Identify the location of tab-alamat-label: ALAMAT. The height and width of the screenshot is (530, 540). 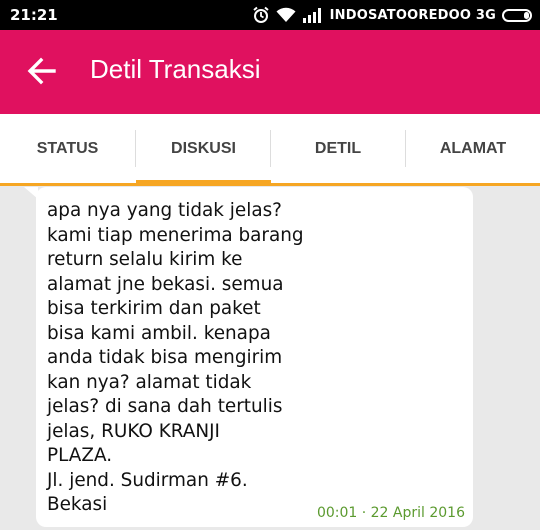
(473, 148).